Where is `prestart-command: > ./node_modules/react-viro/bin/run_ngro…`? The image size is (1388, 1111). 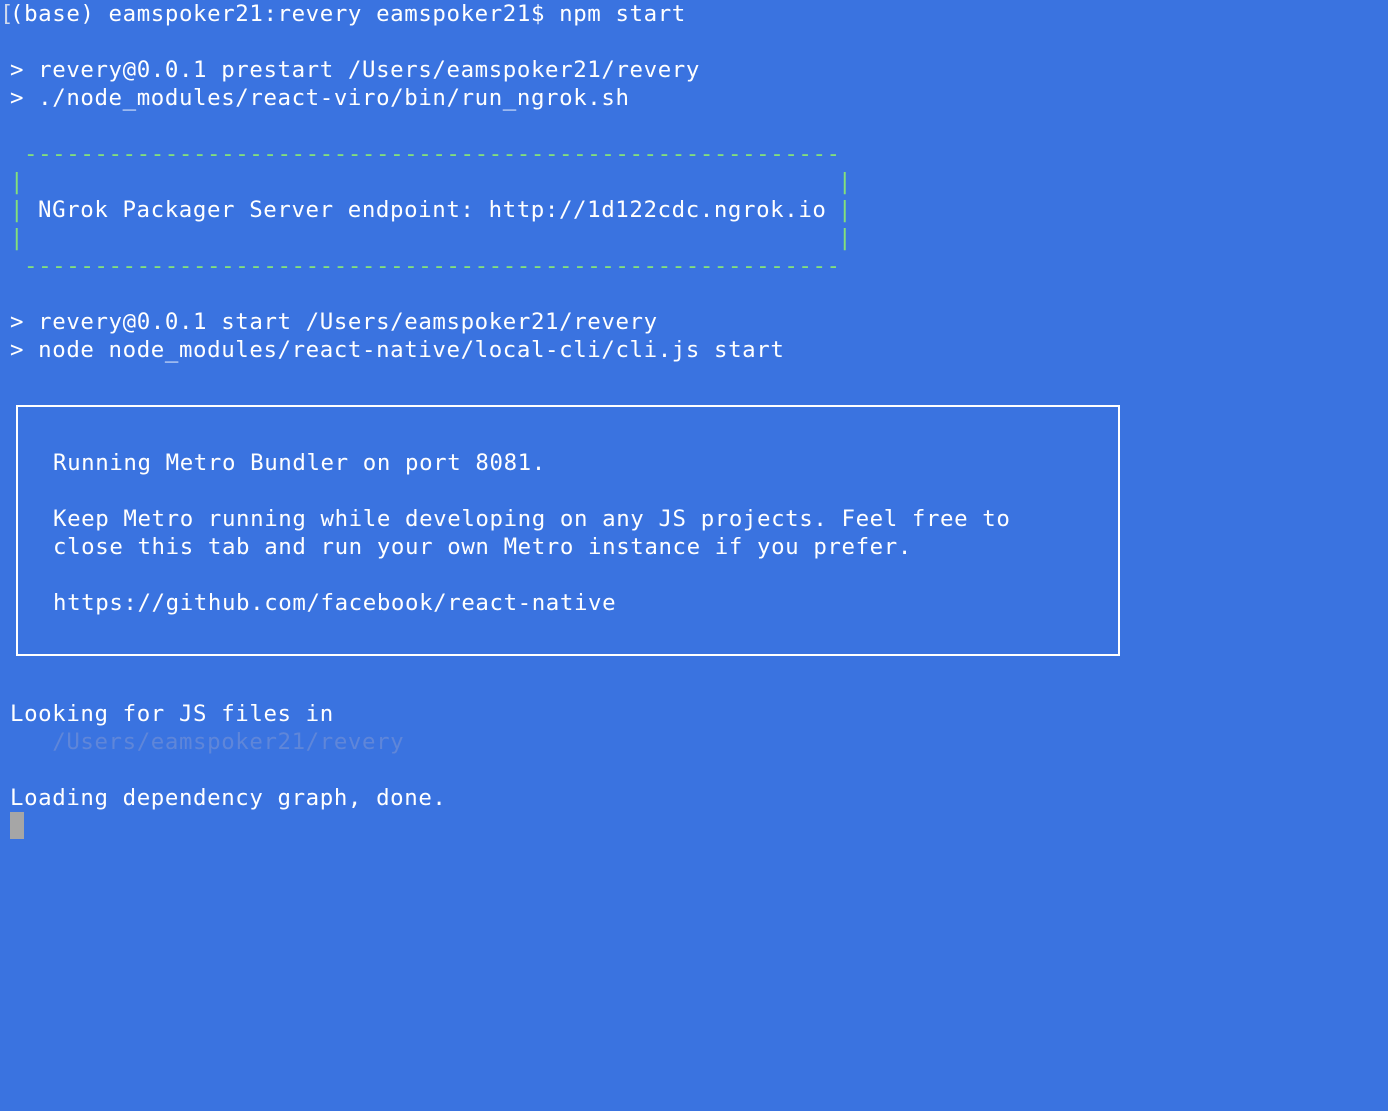
prestart-command: > ./node_modules/react-viro/bin/run_ngro… is located at coordinates (320, 98).